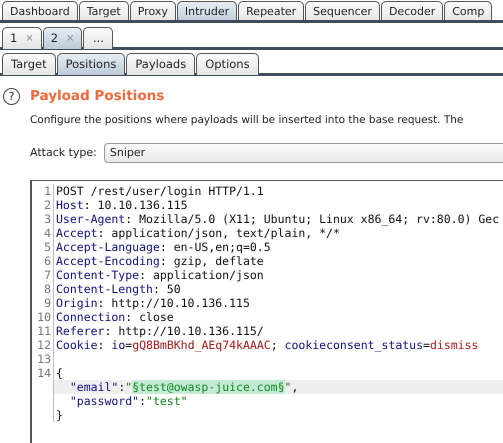 Image resolution: width=503 pixels, height=443 pixels. I want to click on tab: Proxy, so click(153, 10).